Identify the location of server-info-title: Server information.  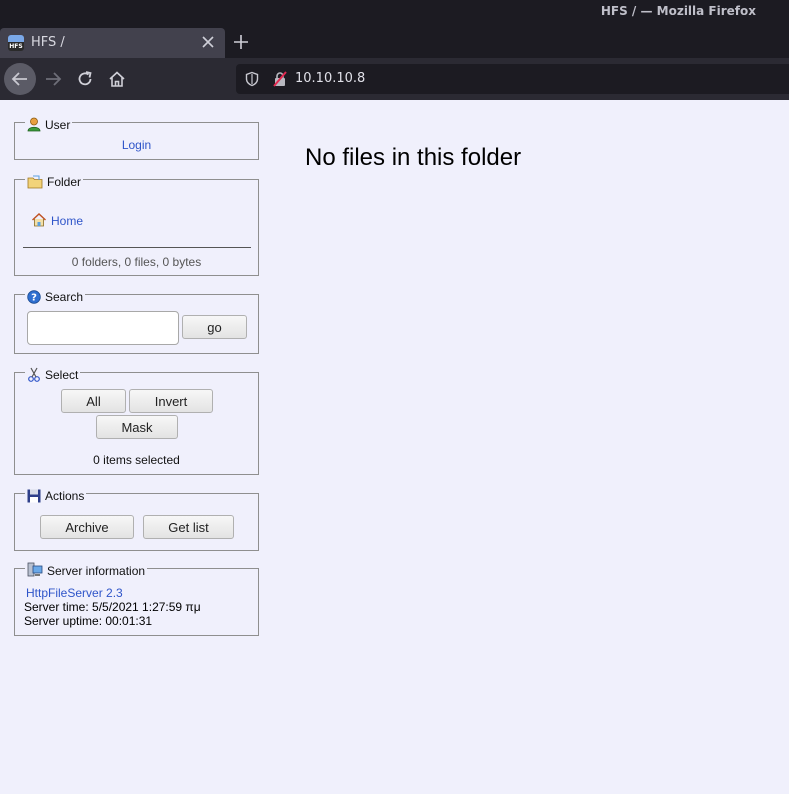
(96, 571).